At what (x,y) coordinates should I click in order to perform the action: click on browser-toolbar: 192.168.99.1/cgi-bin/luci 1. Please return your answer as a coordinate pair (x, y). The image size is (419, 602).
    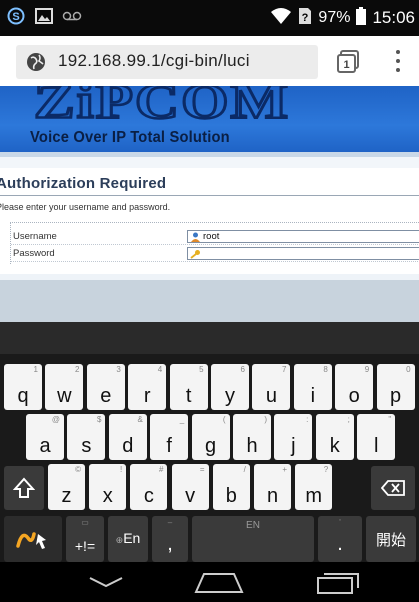
    Looking at the image, I should click on (209, 61).